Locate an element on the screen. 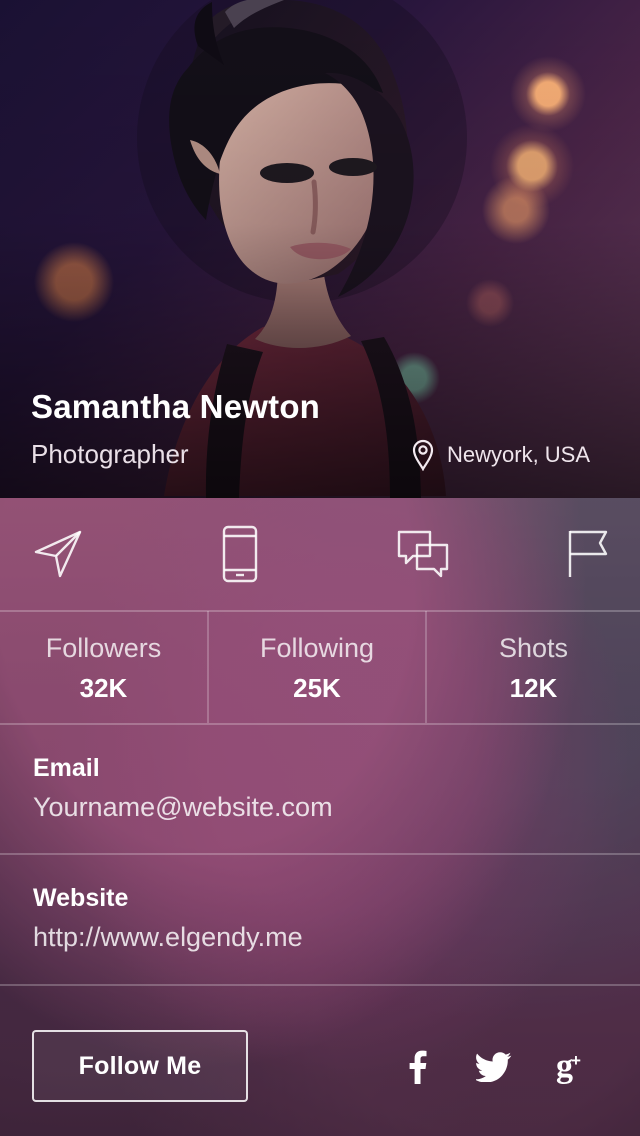  google-plus-link: g+ is located at coordinates (569, 1067).